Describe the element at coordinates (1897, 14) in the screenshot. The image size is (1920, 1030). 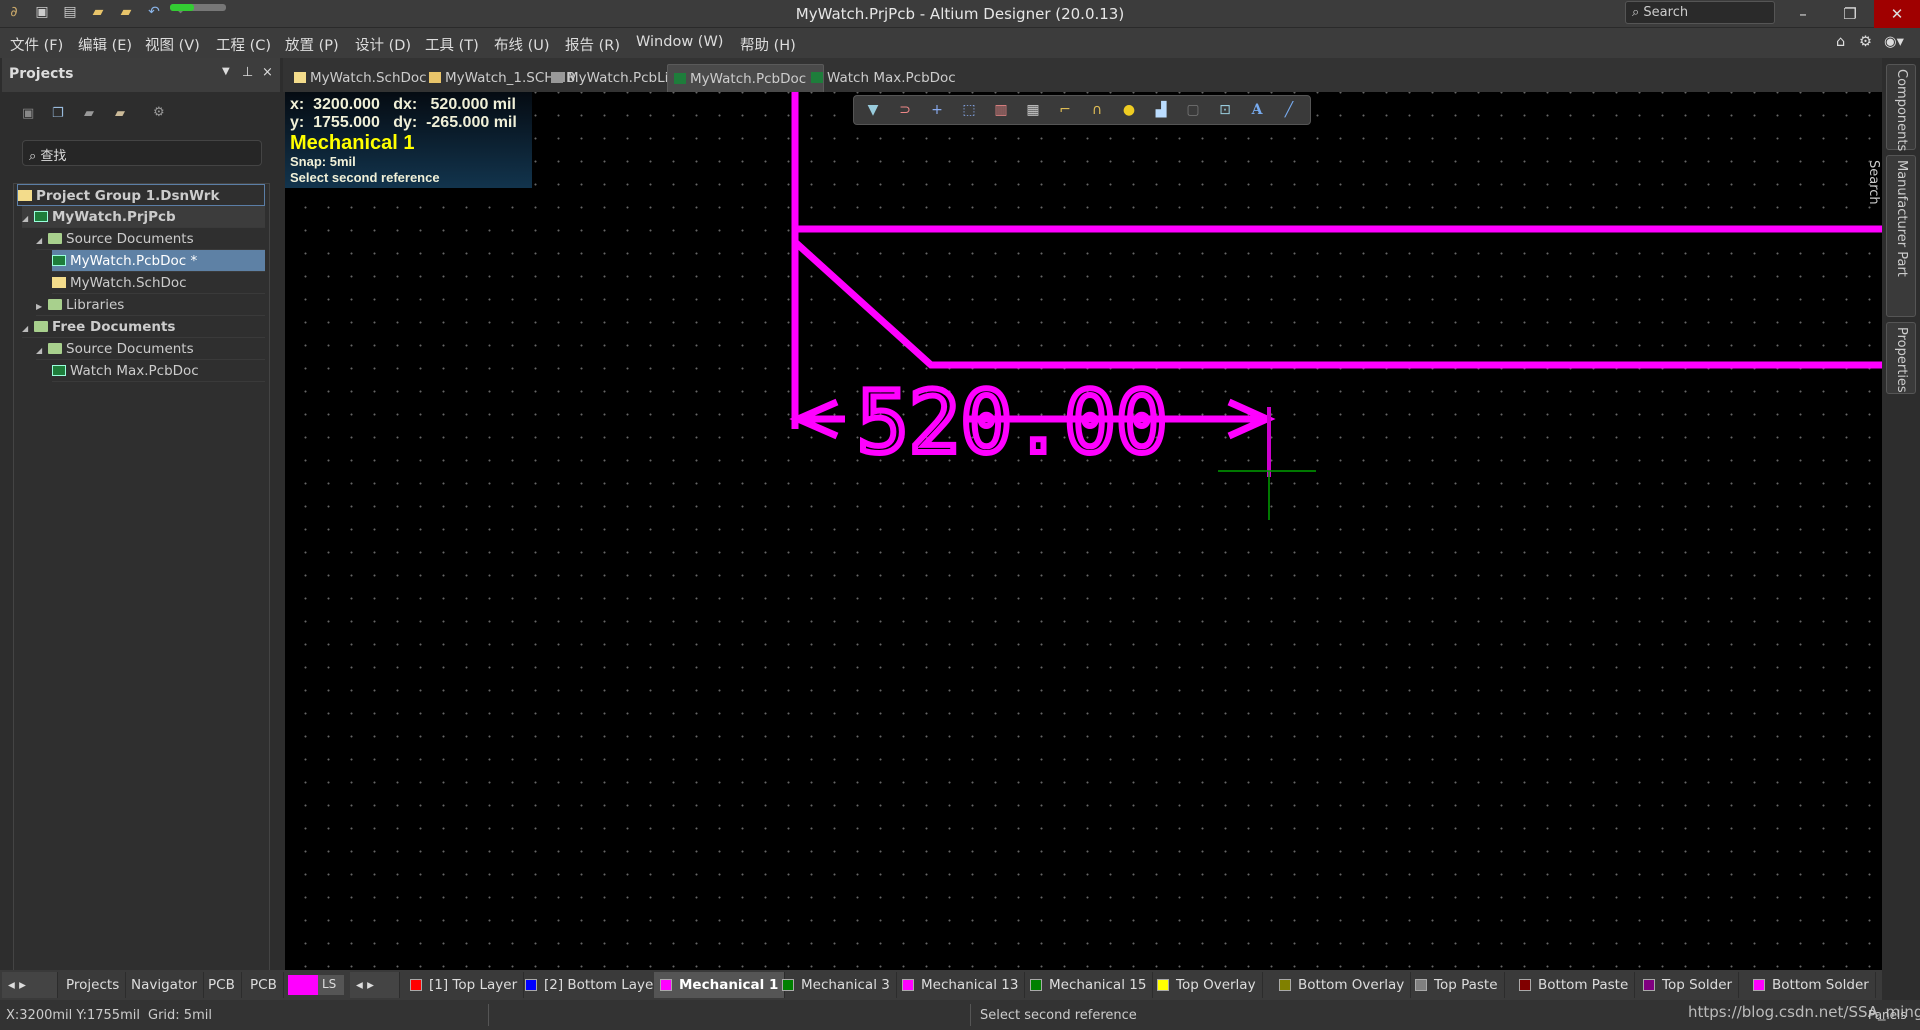
I see `close-button: ✕` at that location.